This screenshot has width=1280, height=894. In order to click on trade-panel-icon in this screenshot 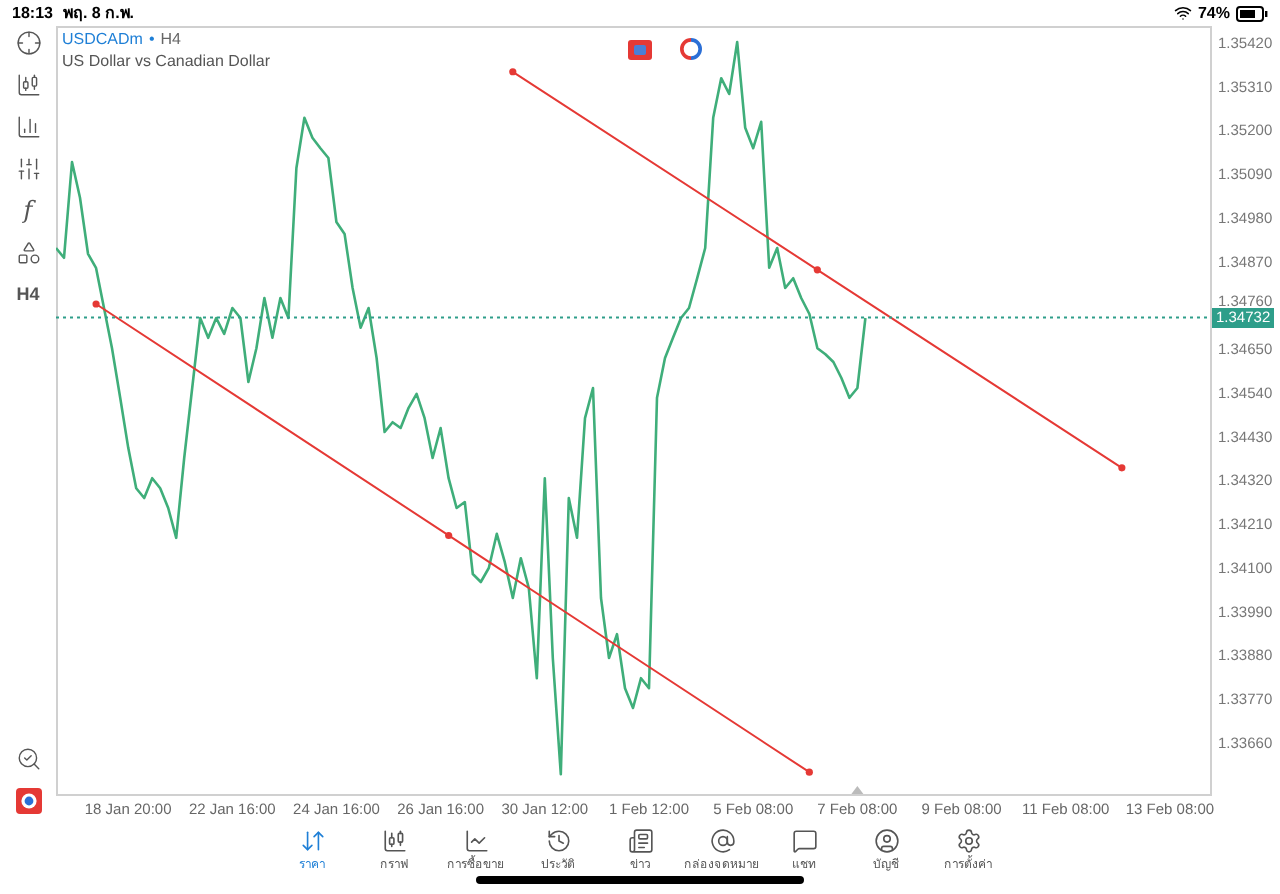, I will do `click(640, 50)`.